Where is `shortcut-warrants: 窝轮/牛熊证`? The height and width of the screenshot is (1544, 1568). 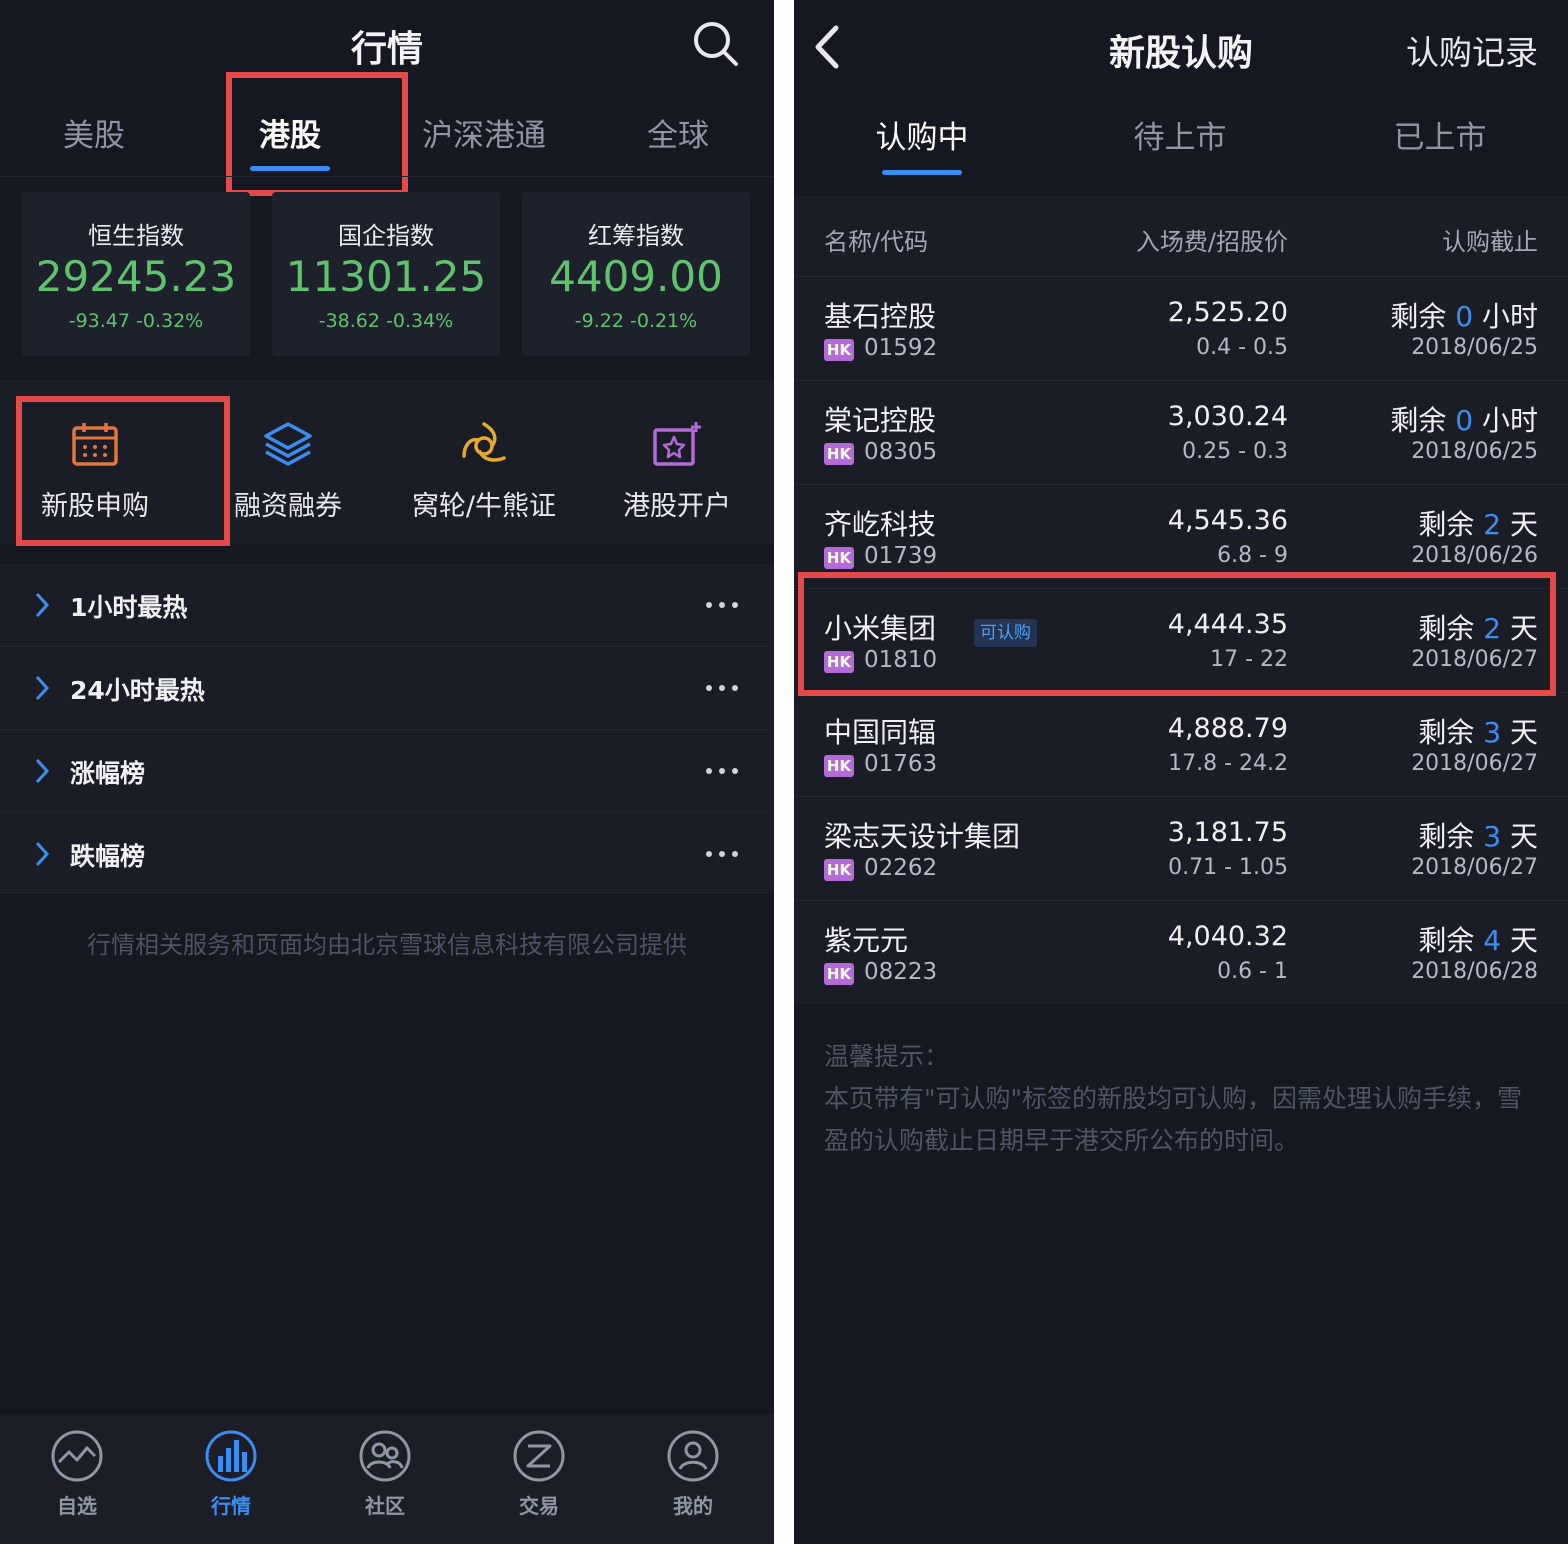
shortcut-warrants: 窝轮/牛熊证 is located at coordinates (484, 462).